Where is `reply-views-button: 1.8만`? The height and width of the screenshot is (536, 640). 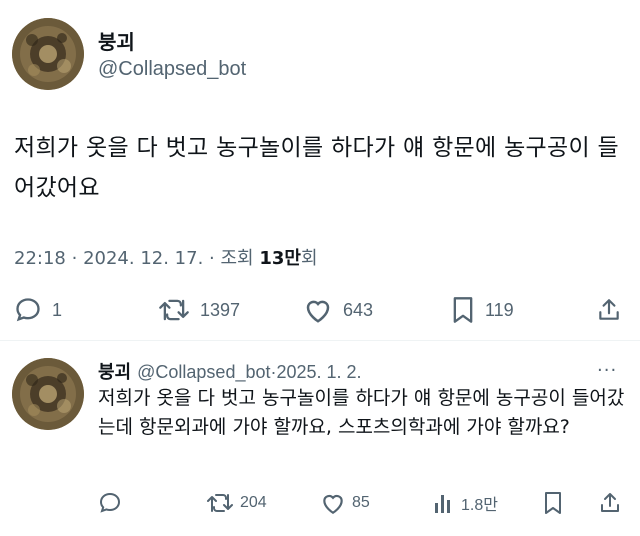
reply-views-button: 1.8만 is located at coordinates (465, 503).